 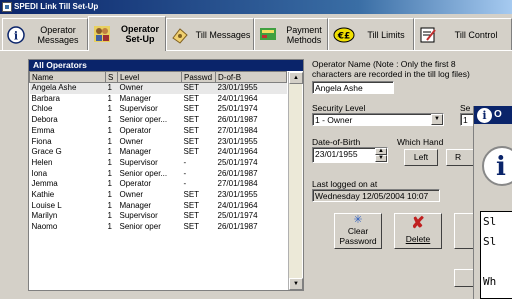 I want to click on last-logged-label: Last logged on at, so click(x=345, y=184).